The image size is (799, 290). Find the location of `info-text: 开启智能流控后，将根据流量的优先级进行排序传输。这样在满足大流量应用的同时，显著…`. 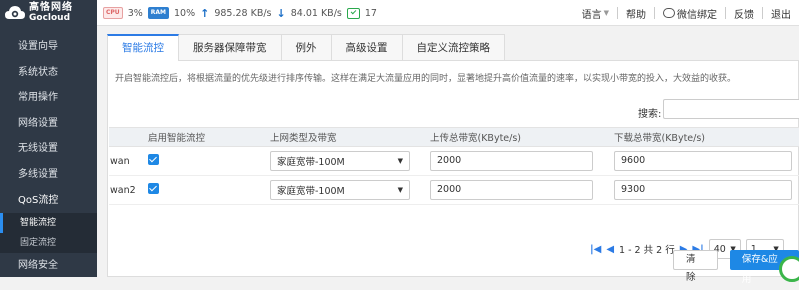

info-text: 开启智能流控后，将根据流量的优先级进行排序传输。这样在满足大流量应用的同时，显著… is located at coordinates (426, 79).